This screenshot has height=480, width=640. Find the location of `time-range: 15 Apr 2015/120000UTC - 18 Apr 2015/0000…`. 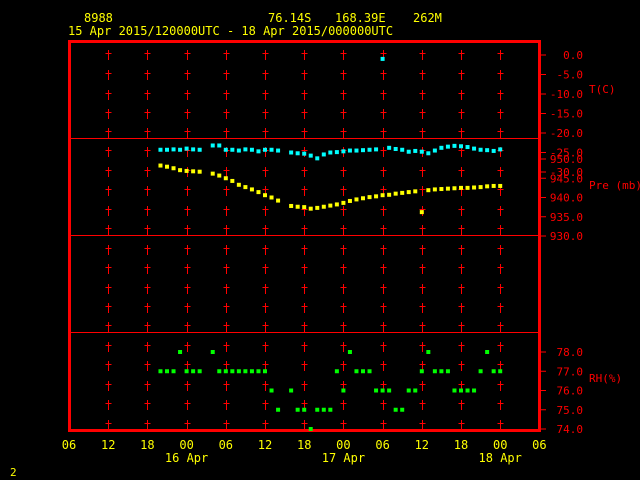

time-range: 15 Apr 2015/120000UTC - 18 Apr 2015/0000… is located at coordinates (230, 31).